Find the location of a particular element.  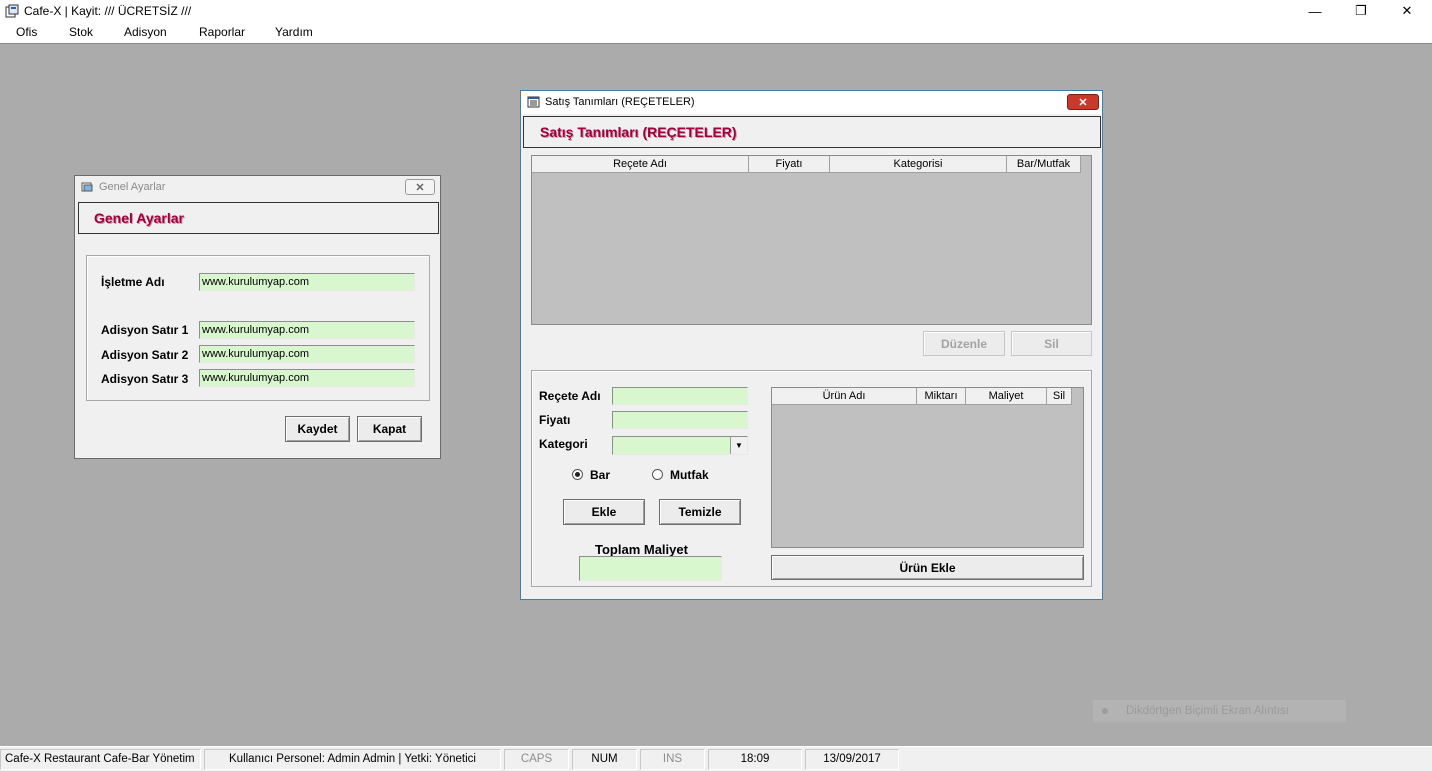

col-maliyet: Maliyet is located at coordinates (1006, 396).